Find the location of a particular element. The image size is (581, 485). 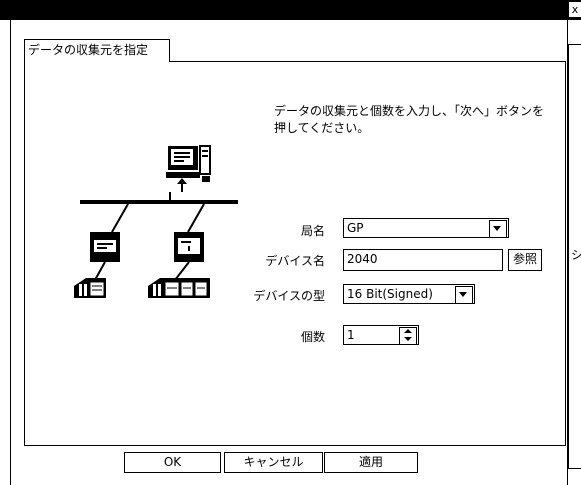

device-type-value: 16 Bit(Signed) is located at coordinates (390, 294).